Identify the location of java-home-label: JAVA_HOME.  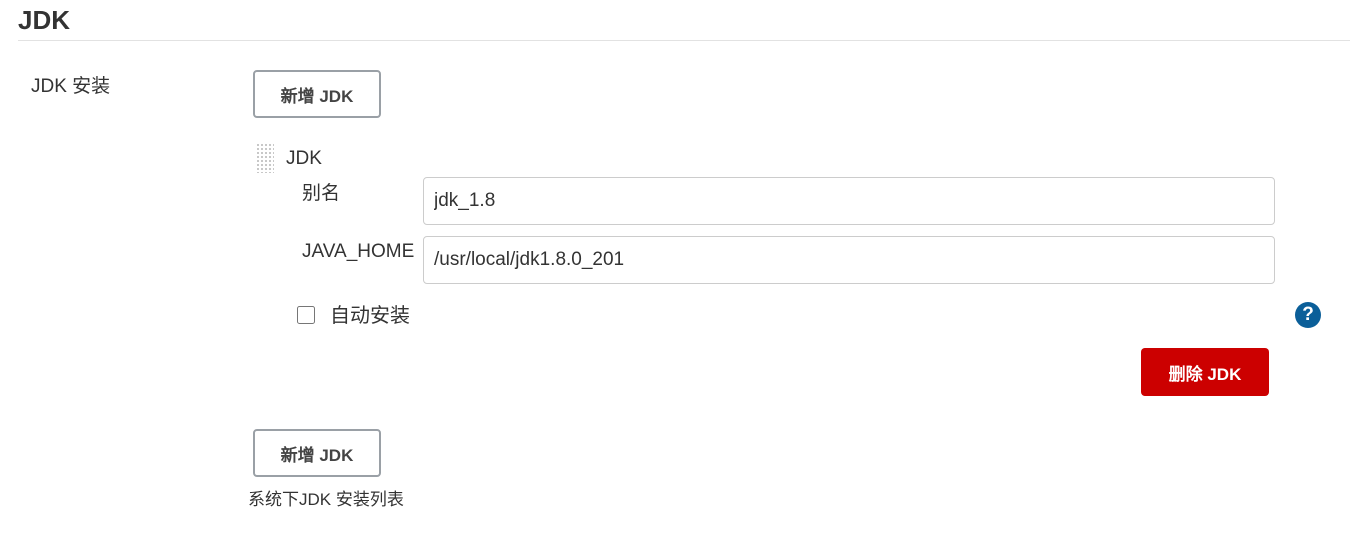
(358, 251).